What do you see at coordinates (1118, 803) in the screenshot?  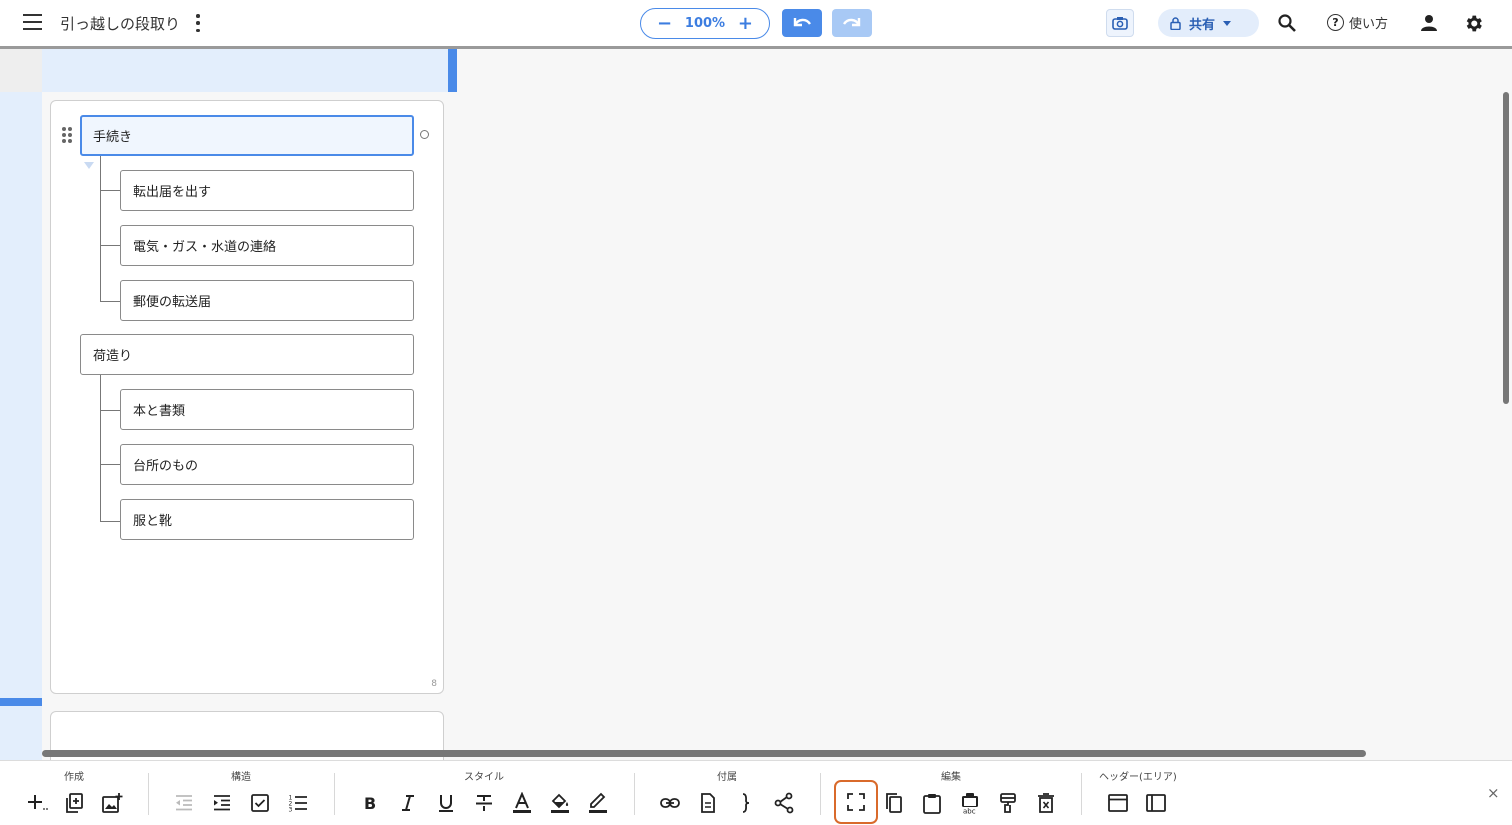 I see `column-header-icon` at bounding box center [1118, 803].